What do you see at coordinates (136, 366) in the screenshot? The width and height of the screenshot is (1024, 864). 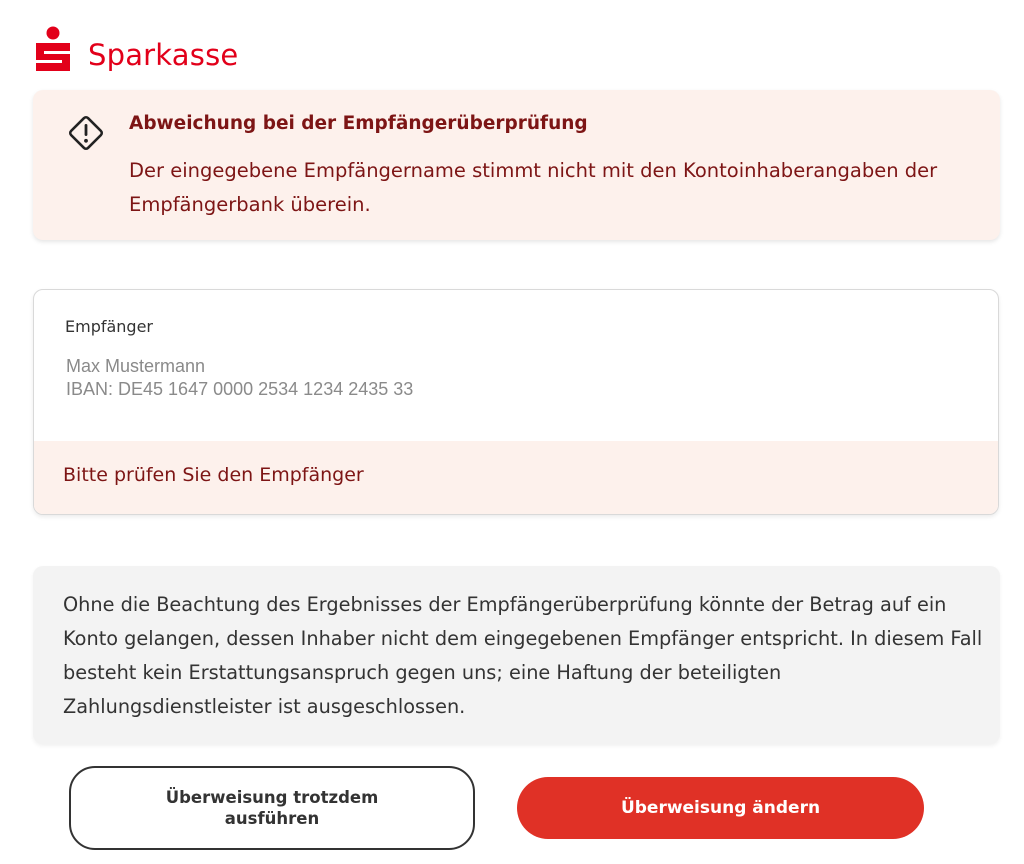 I see `recipient-name: Max Mustermann` at bounding box center [136, 366].